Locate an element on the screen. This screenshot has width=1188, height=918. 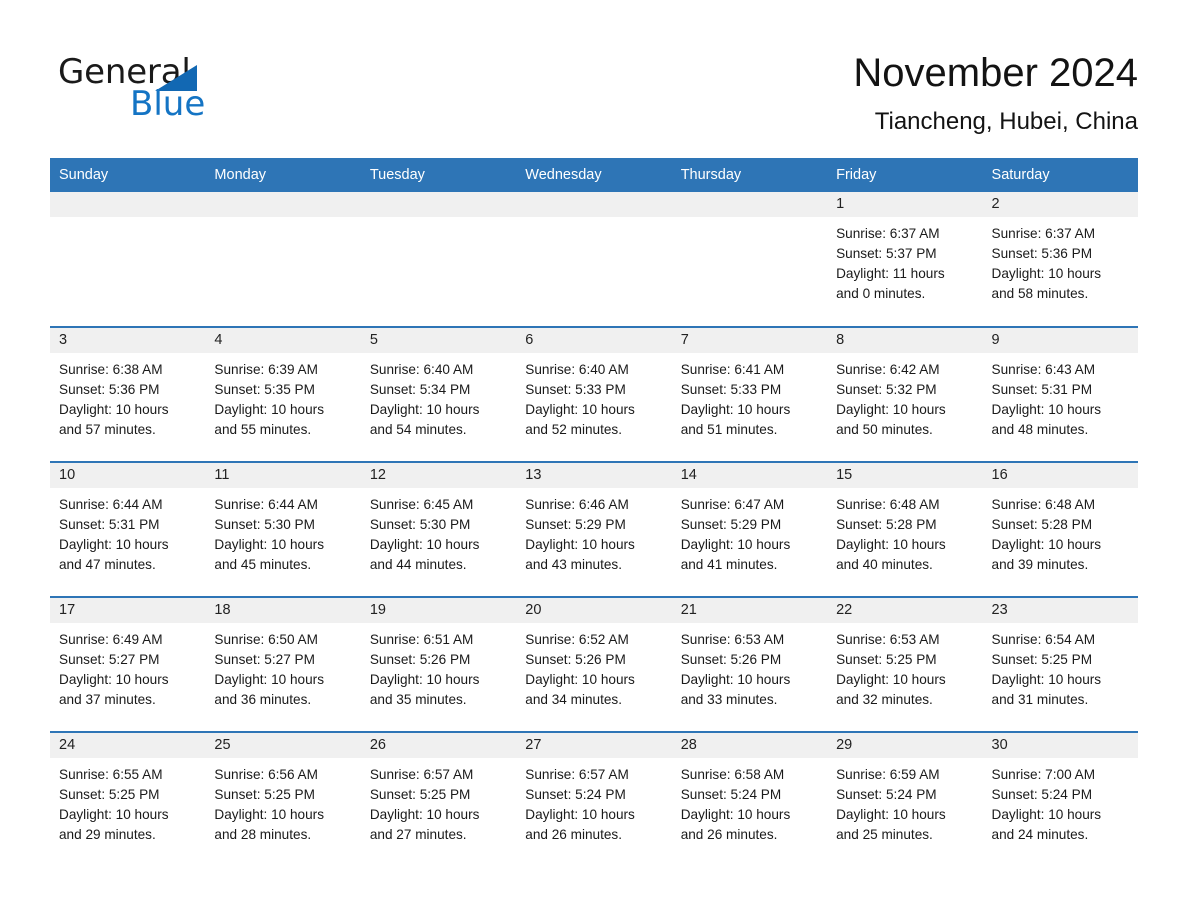
day-number: 2 is located at coordinates (995, 204).